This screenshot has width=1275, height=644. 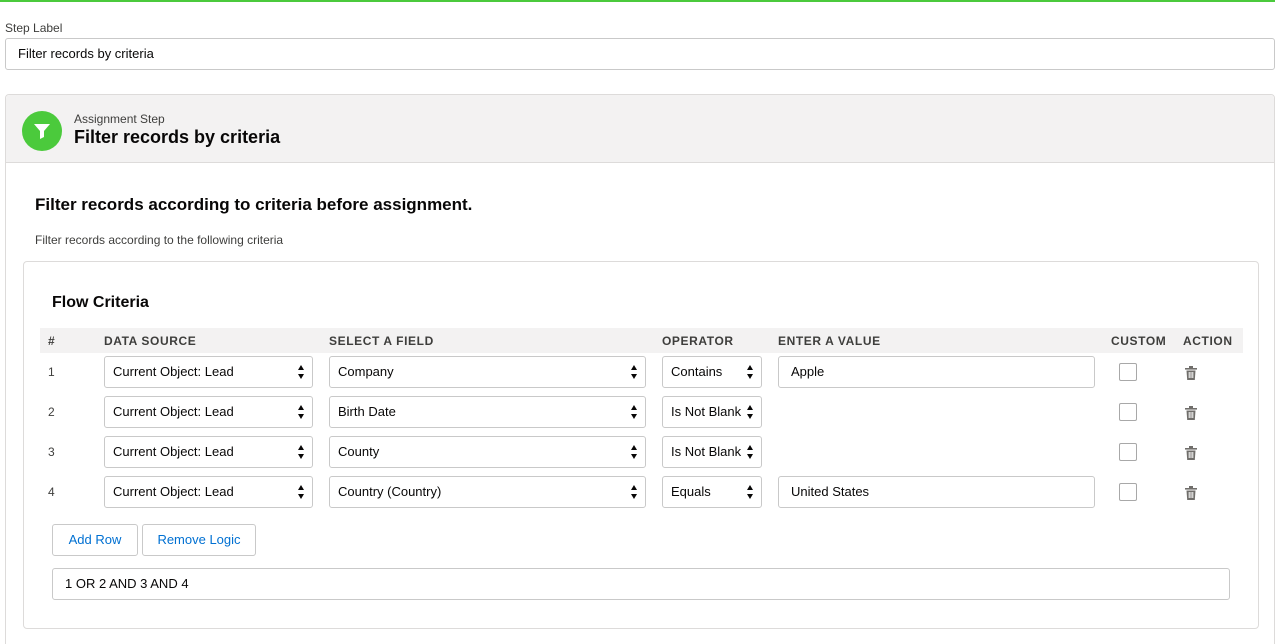 What do you see at coordinates (830, 491) in the screenshot?
I see `value-text: United States` at bounding box center [830, 491].